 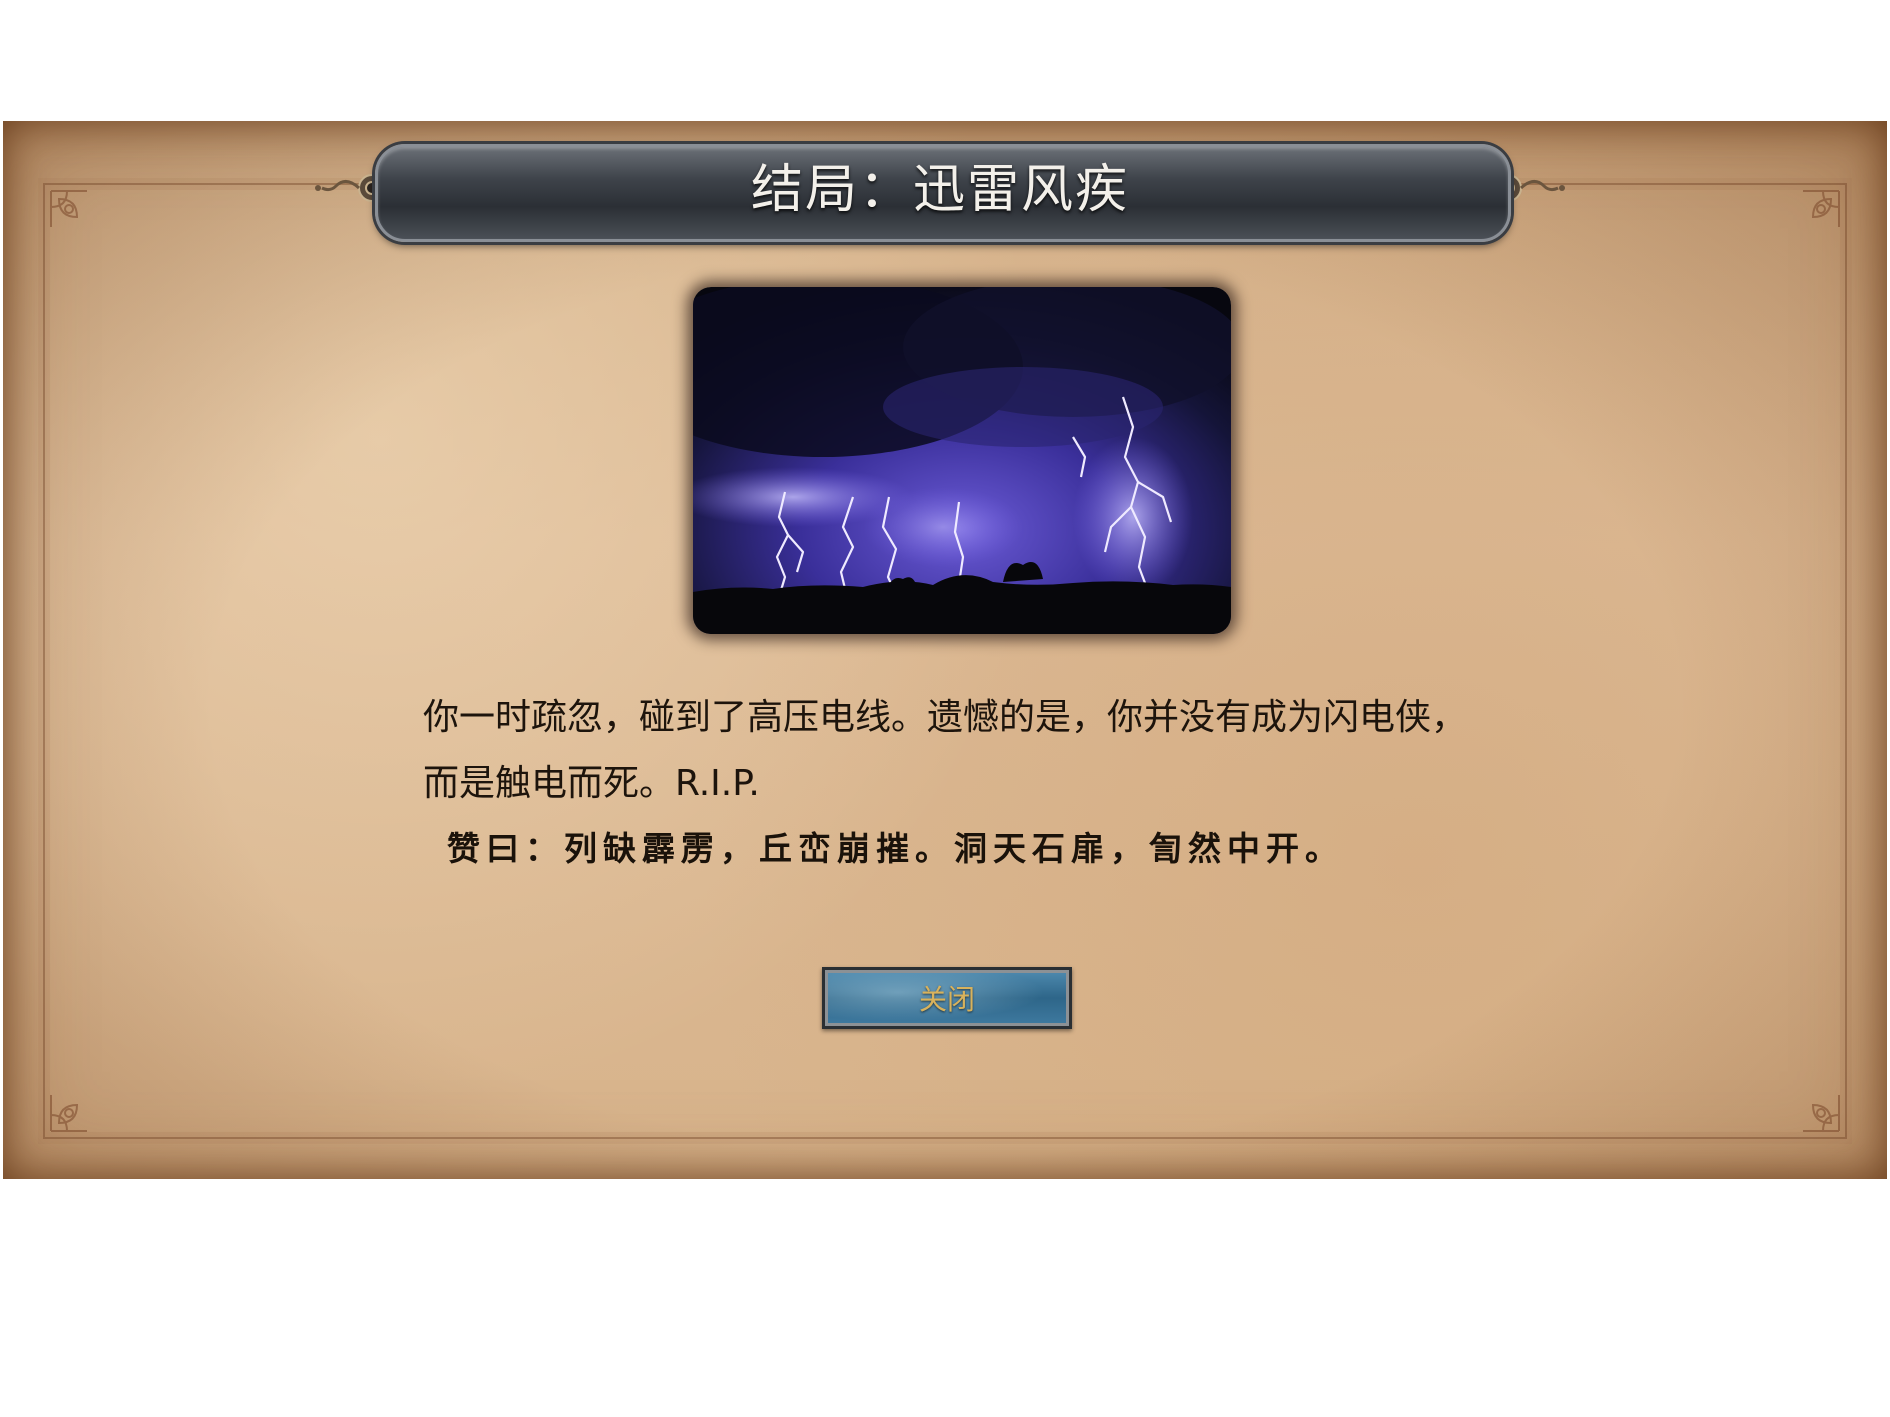 I want to click on ending-verse: 赞曰：列缺霹雳，丘峦崩摧。洞天石扉，訇然中开。, so click(x=895, y=848).